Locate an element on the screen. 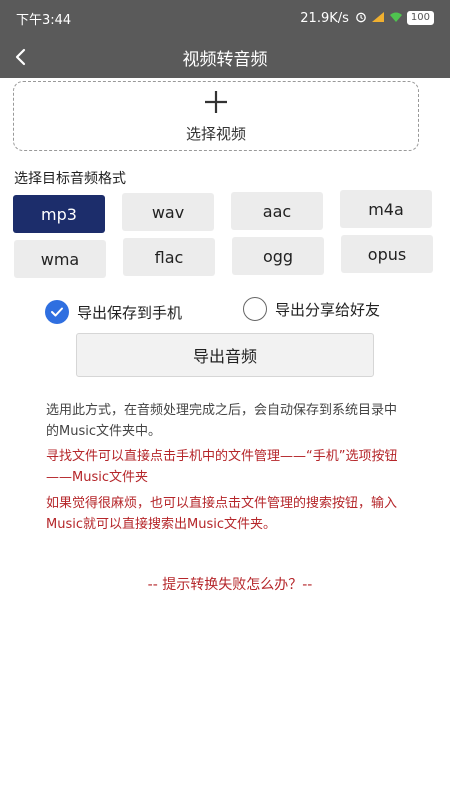  format-option-aac: aac is located at coordinates (277, 211).